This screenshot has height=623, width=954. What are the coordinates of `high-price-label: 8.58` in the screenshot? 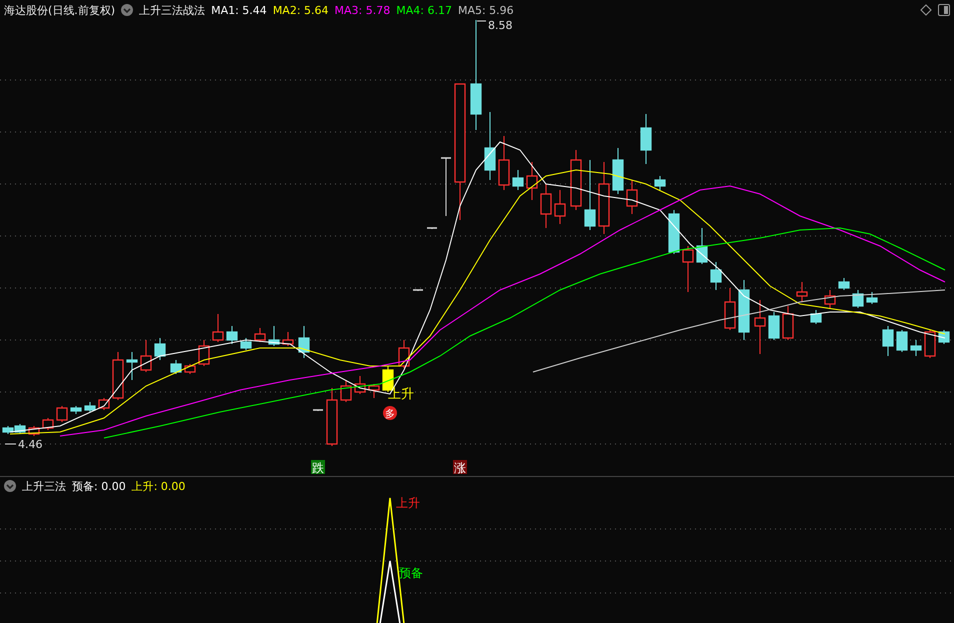 It's located at (500, 26).